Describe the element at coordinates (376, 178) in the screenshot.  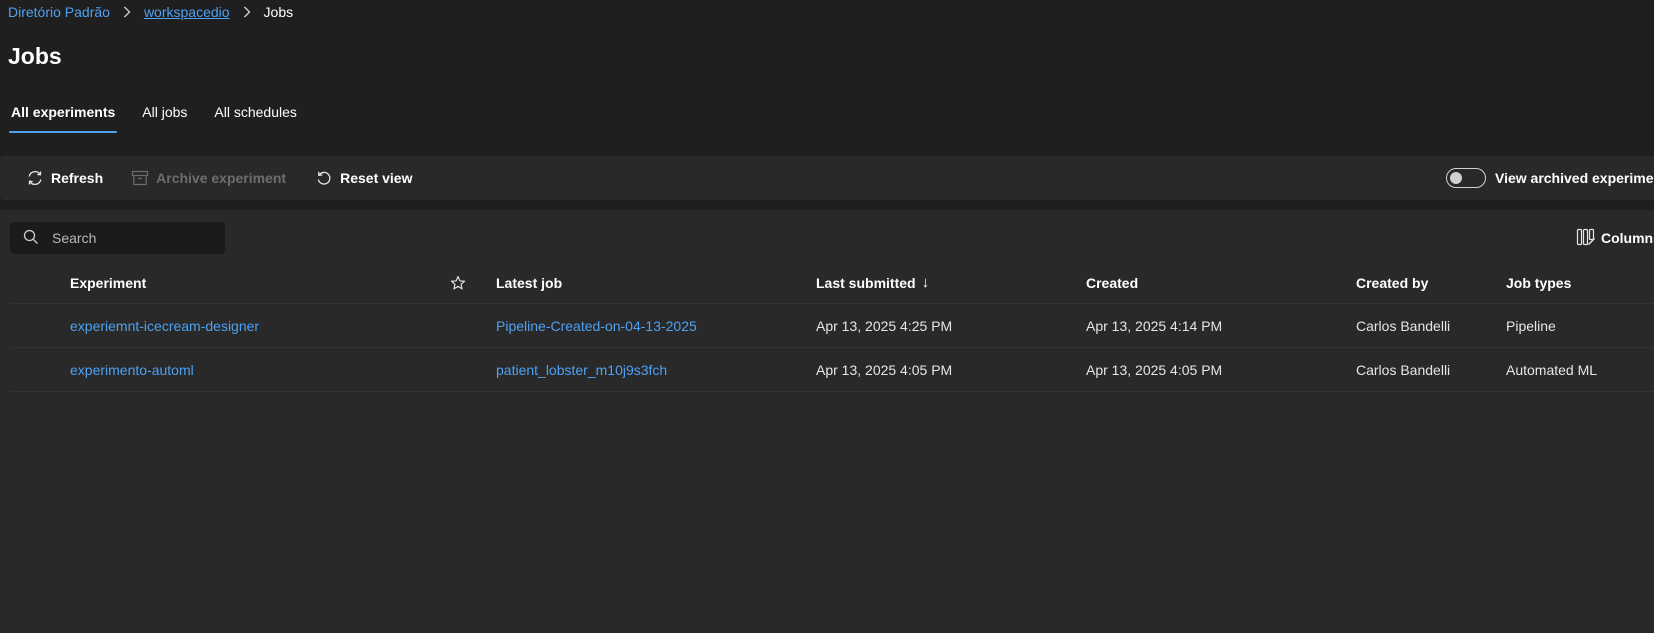
I see `reset-view-label: Reset view` at that location.